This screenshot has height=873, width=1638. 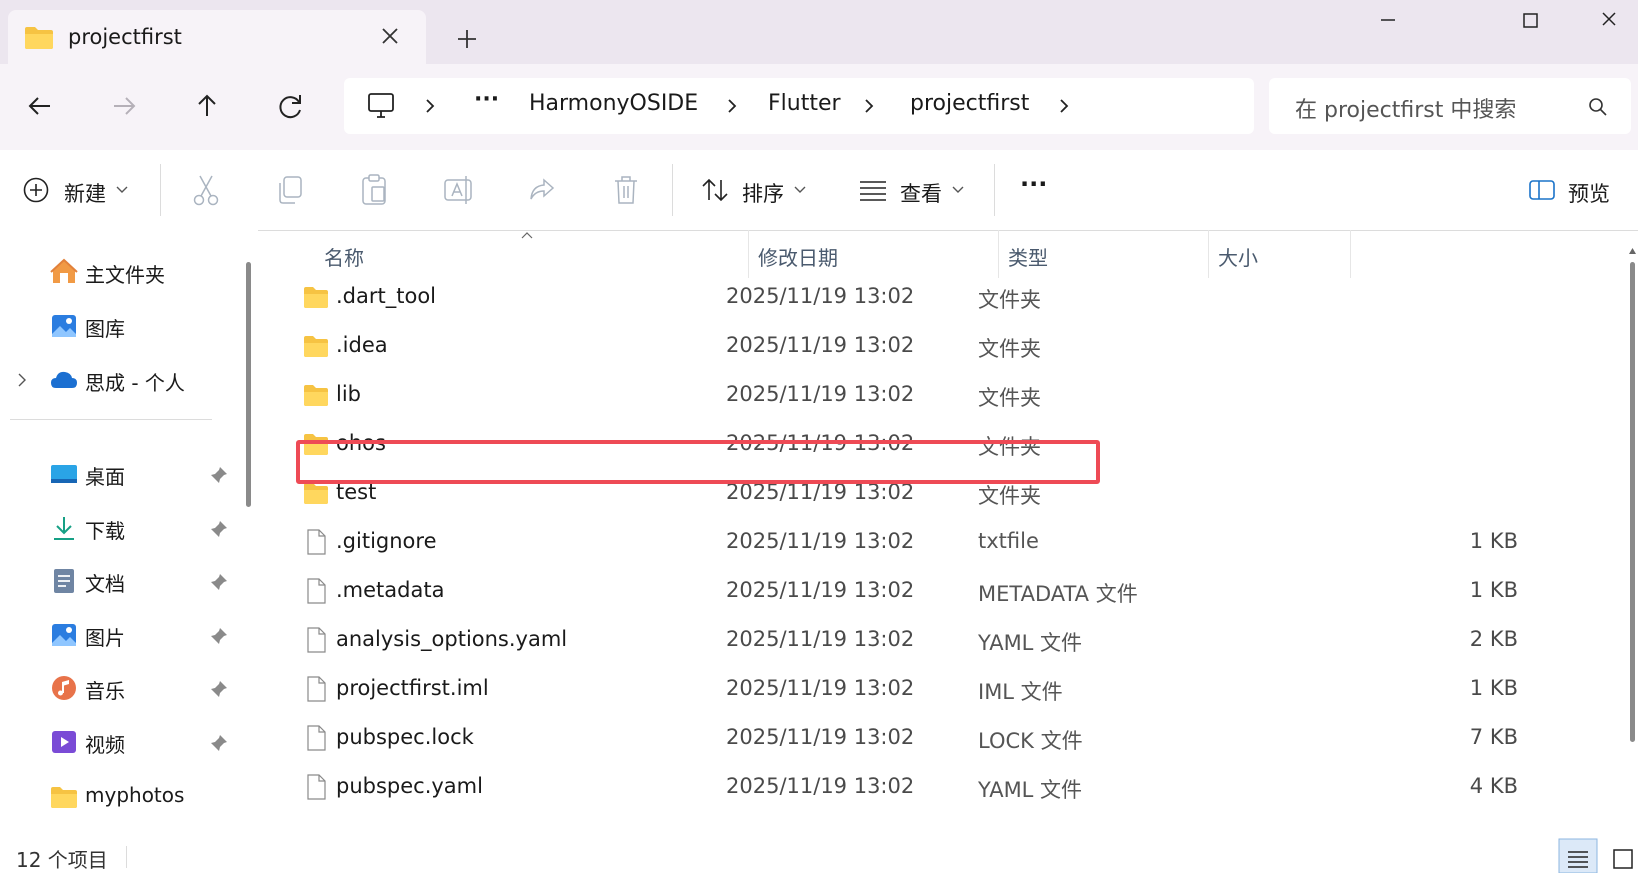 What do you see at coordinates (386, 541) in the screenshot?
I see `file-name: .gitignore` at bounding box center [386, 541].